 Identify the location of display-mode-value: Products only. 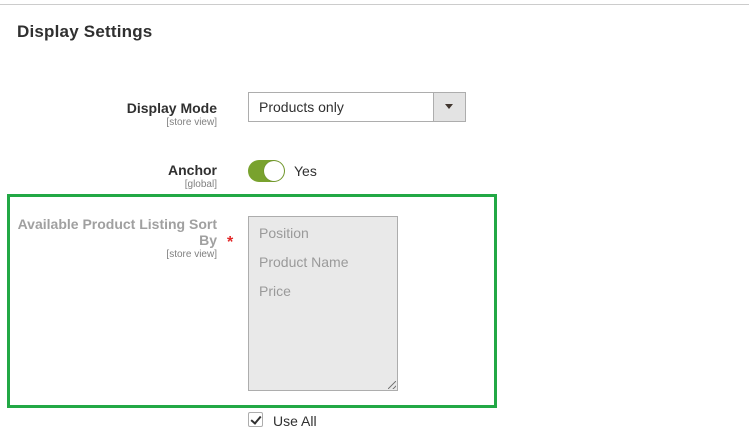
(301, 107).